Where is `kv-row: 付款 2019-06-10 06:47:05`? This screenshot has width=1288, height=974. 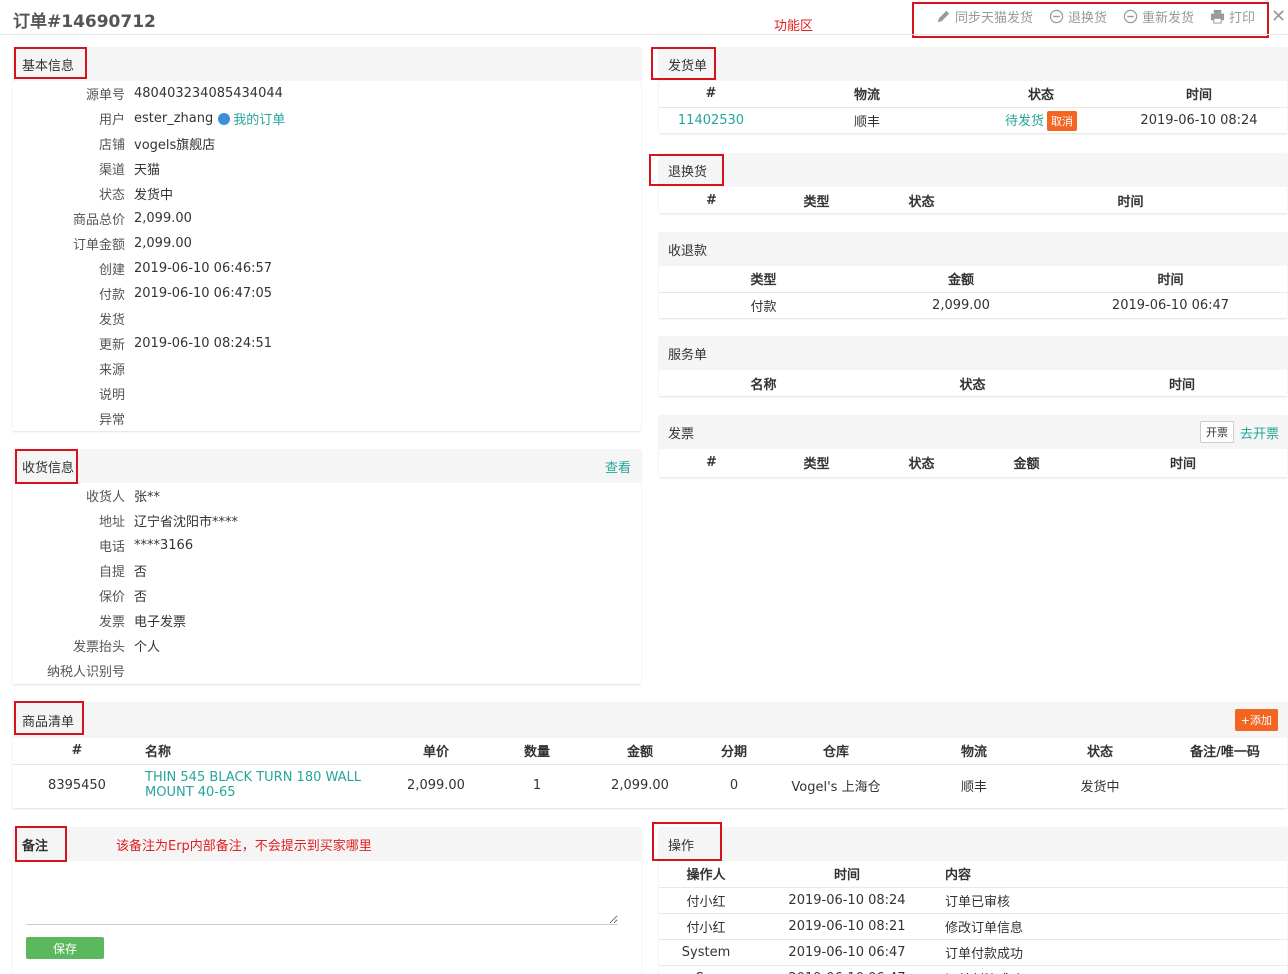
kv-row: 付款 2019-06-10 06:47:05 is located at coordinates (185, 294).